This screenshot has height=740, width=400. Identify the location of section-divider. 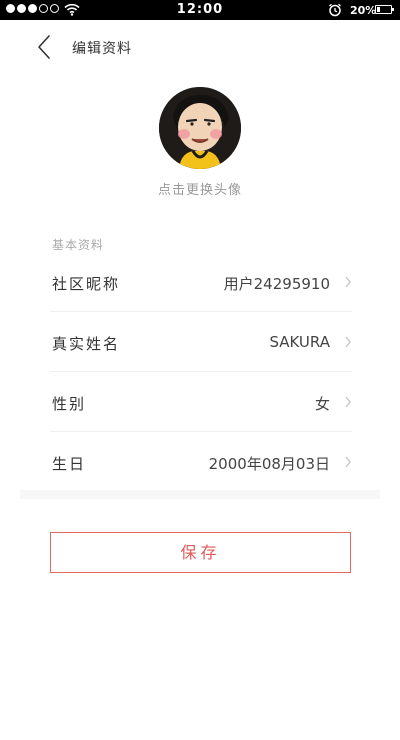
(200, 494).